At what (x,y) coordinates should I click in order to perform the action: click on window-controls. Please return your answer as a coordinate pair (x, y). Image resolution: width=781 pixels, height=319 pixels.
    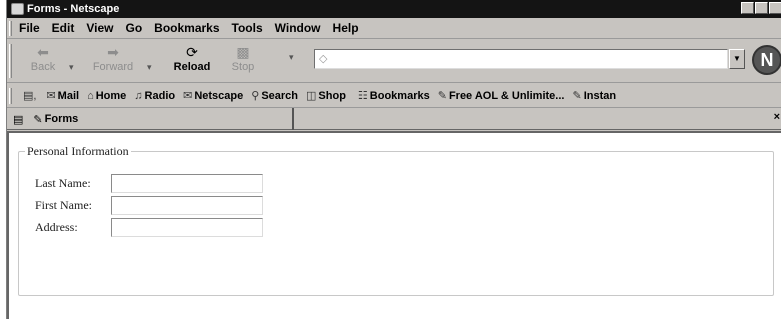
    Looking at the image, I should click on (761, 8).